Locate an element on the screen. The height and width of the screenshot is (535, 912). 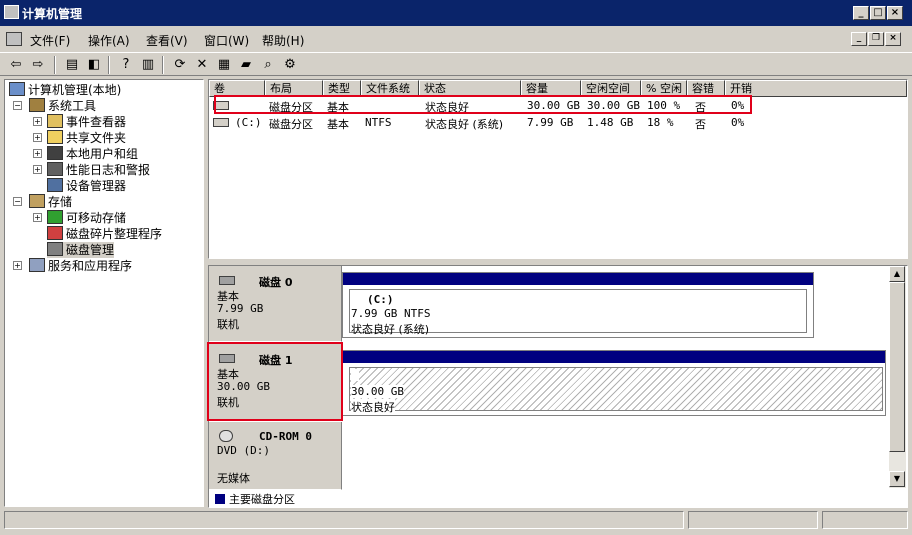
storage-icon is located at coordinates (37, 201).